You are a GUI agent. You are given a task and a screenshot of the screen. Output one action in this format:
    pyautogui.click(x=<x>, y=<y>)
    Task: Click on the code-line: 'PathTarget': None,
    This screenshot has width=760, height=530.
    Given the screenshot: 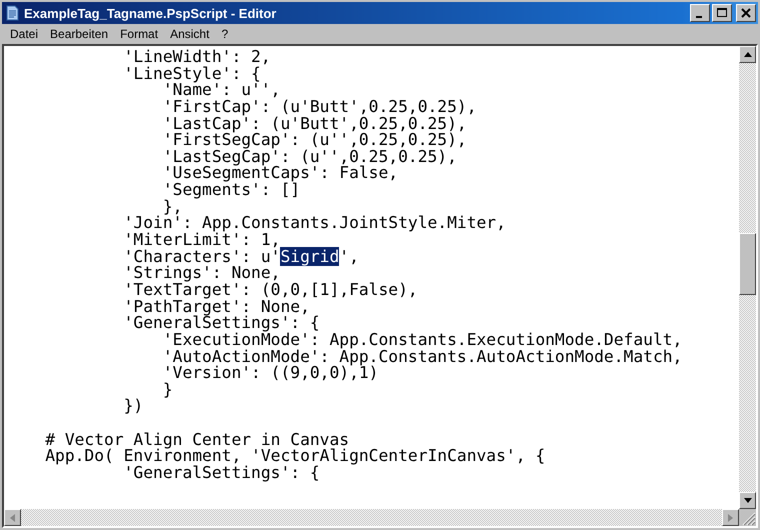 What is the action you would take?
    pyautogui.click(x=216, y=307)
    